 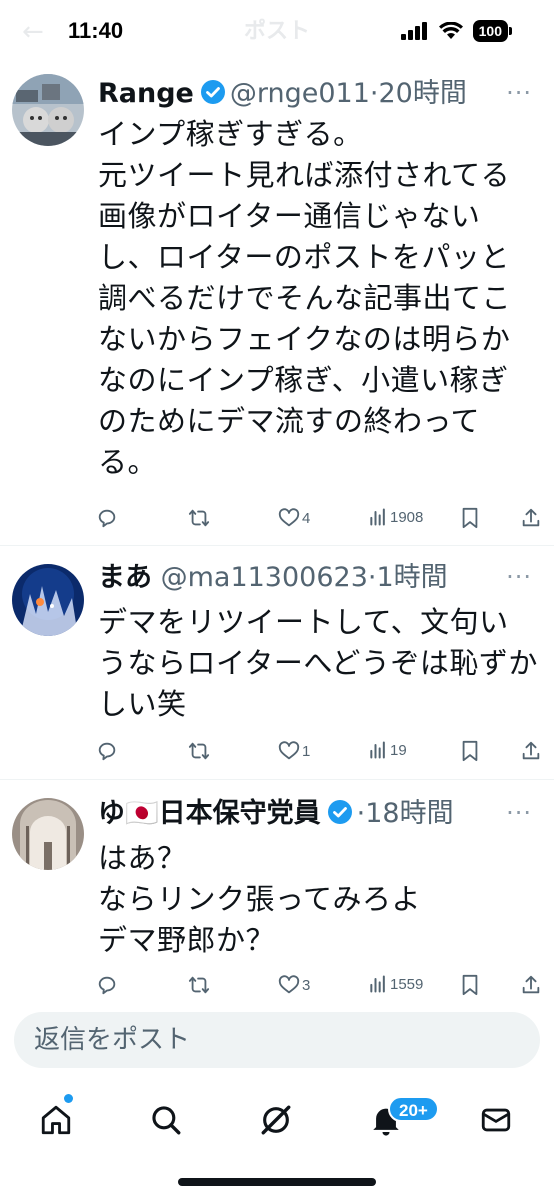 I want to click on action-bar: 4 1908, so click(x=321, y=522).